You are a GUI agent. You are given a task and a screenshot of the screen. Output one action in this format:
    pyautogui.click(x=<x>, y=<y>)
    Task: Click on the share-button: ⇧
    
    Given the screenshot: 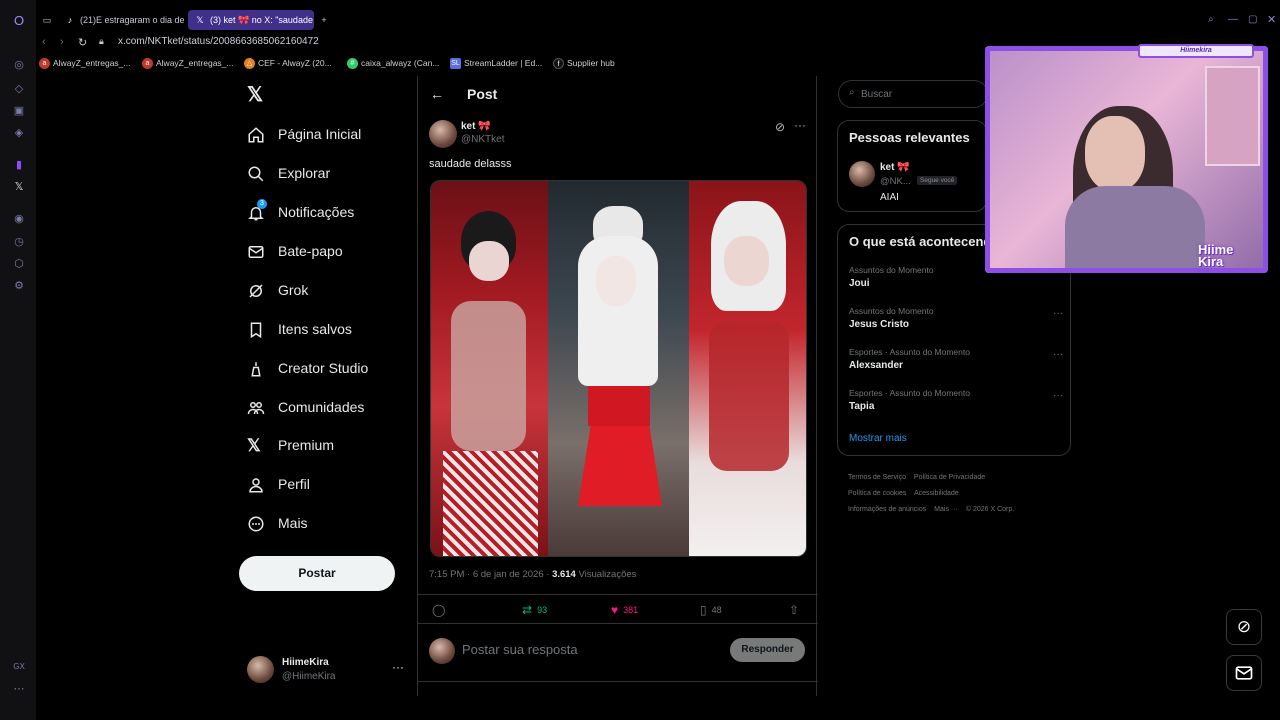 What is the action you would take?
    pyautogui.click(x=796, y=610)
    